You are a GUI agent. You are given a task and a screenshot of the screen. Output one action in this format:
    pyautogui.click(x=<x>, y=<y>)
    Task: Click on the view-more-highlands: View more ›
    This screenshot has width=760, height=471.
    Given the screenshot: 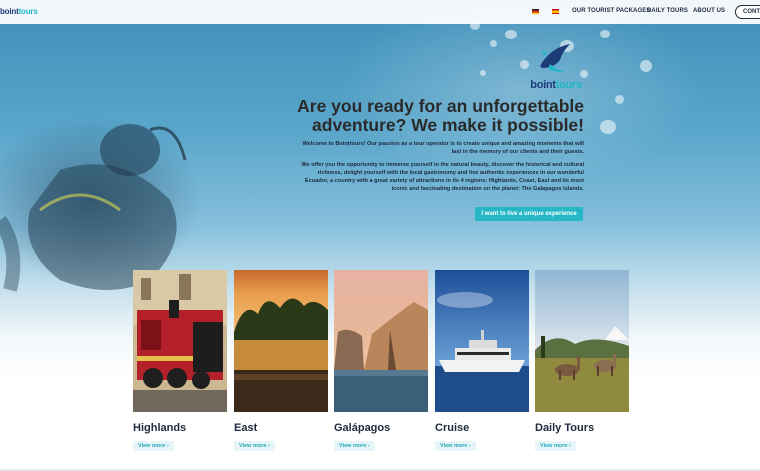 What is the action you would take?
    pyautogui.click(x=153, y=446)
    